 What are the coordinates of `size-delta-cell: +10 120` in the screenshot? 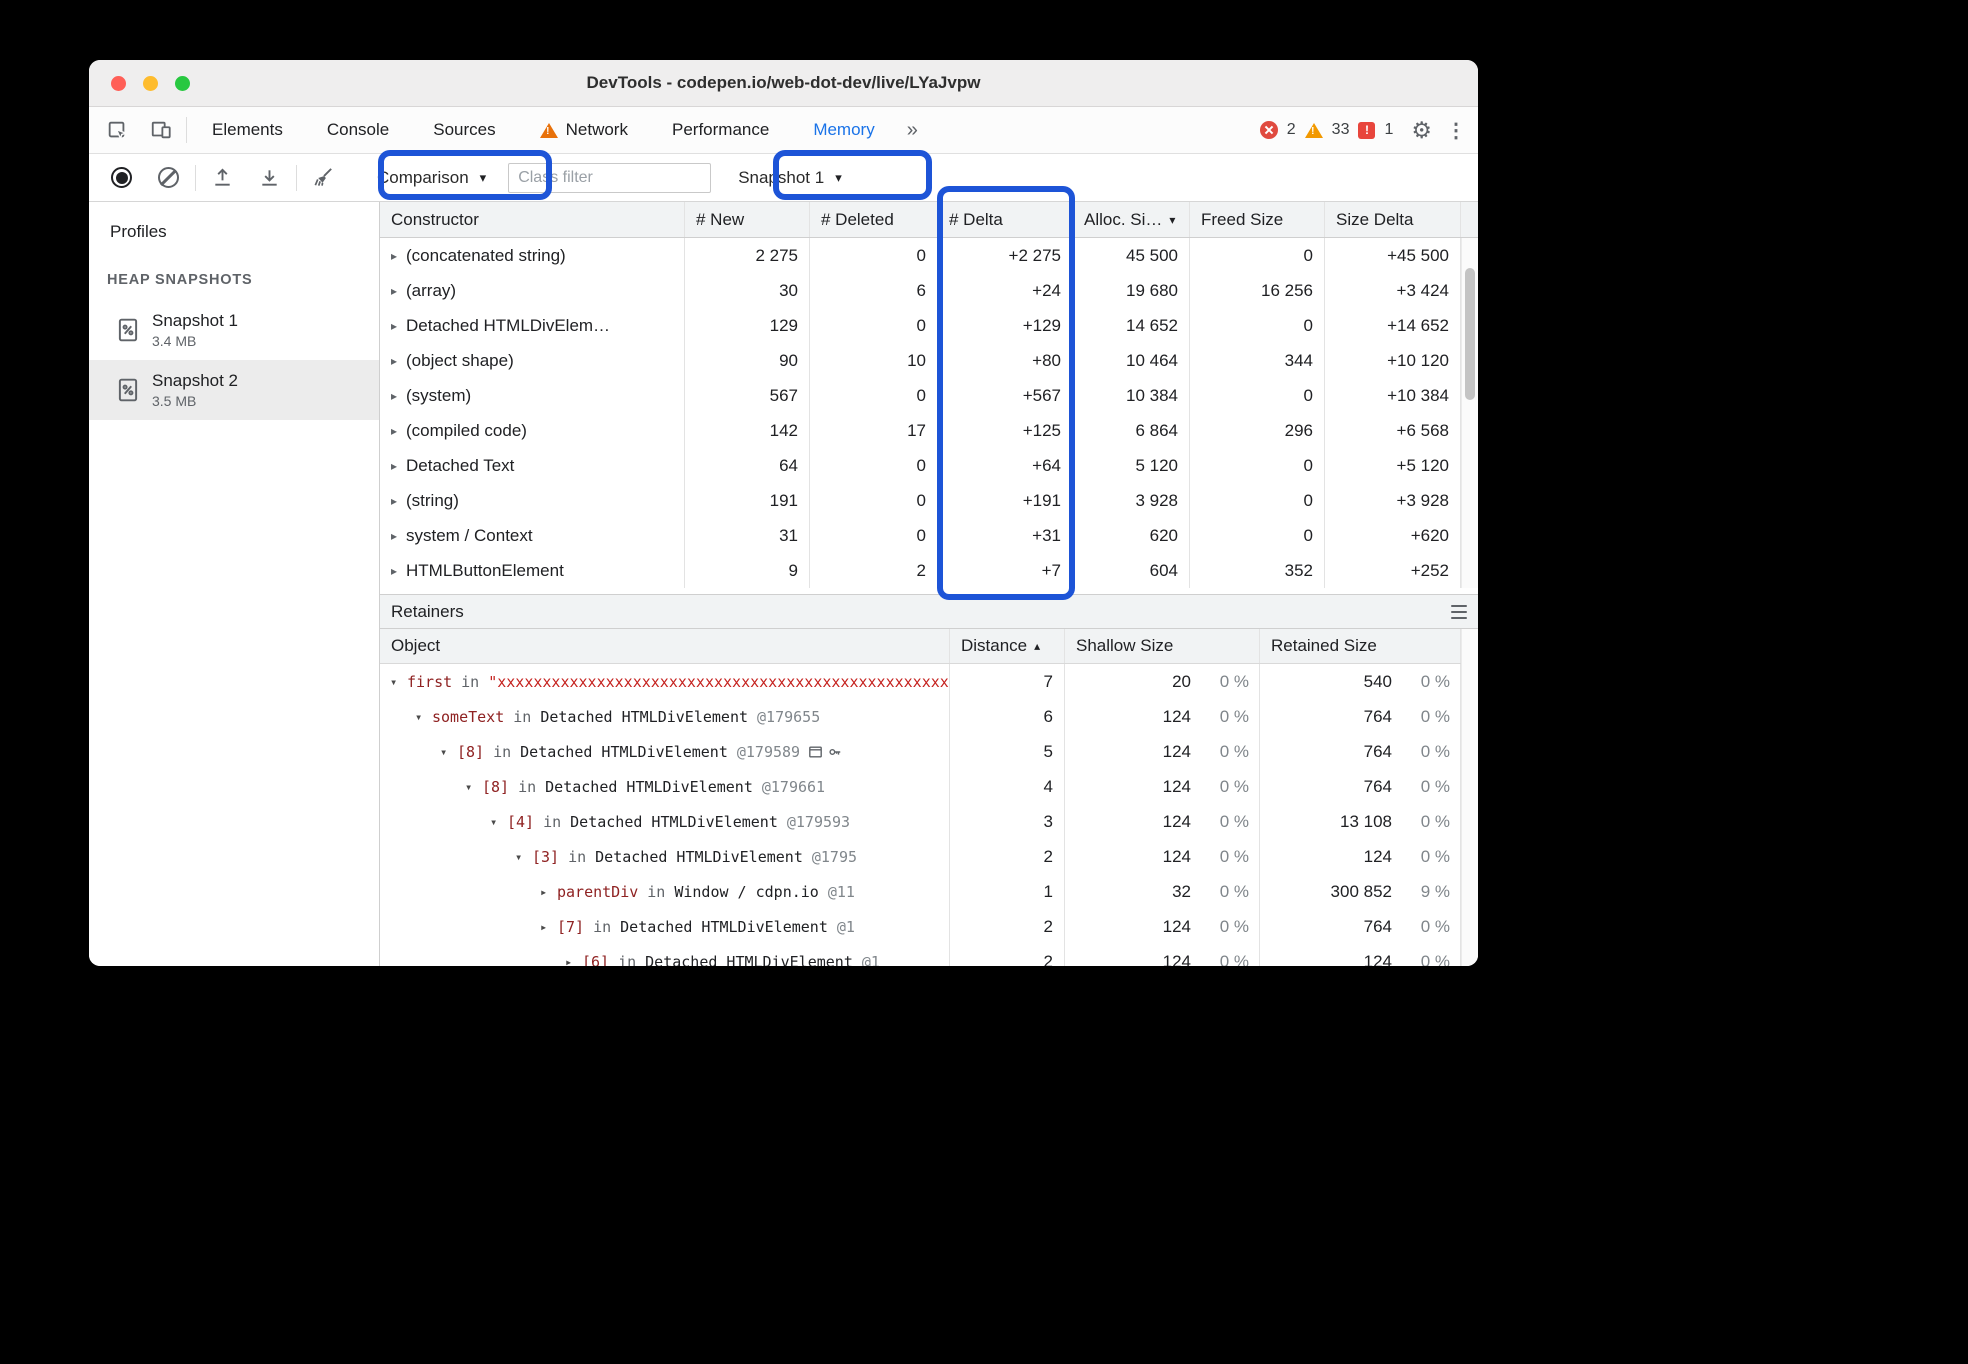 It's located at (1393, 360).